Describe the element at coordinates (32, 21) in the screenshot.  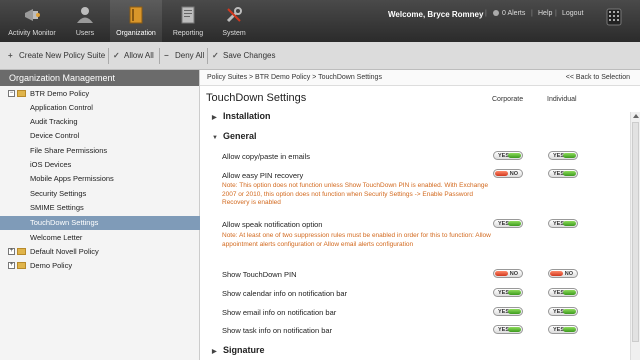
I see `nav-activity-monitor: Activity Monitor` at that location.